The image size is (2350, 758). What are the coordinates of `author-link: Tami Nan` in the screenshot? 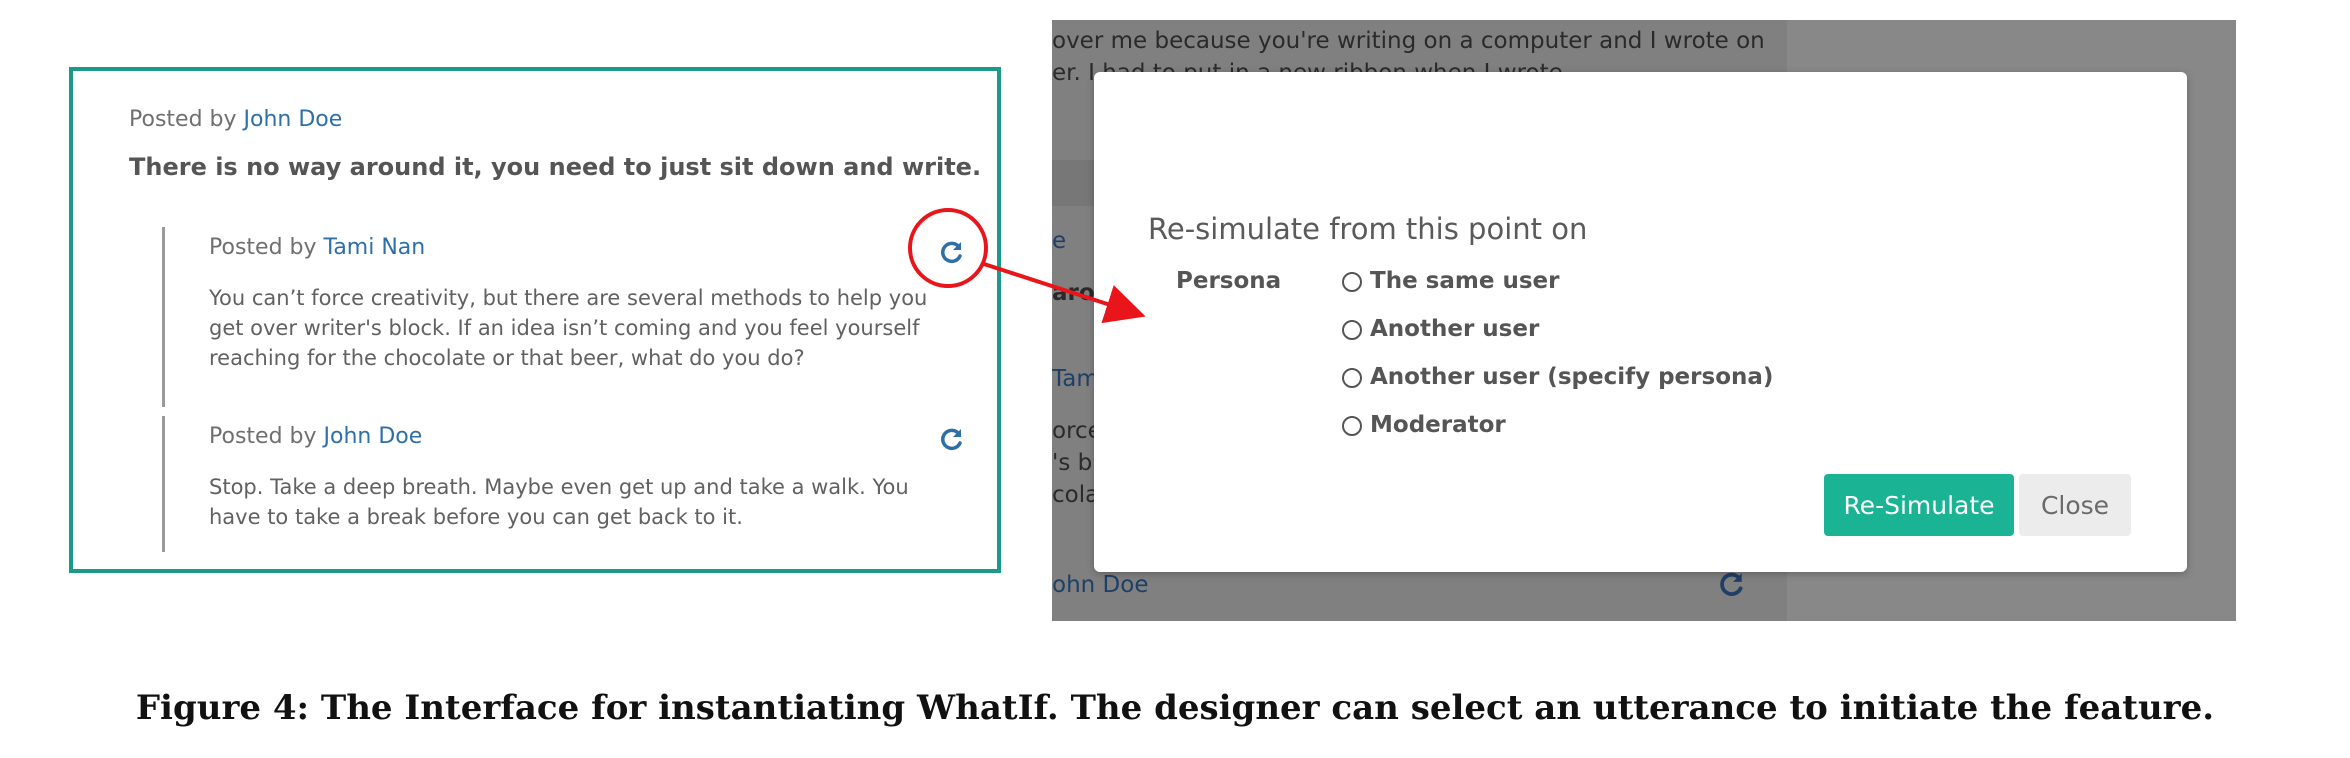 It's located at (375, 247).